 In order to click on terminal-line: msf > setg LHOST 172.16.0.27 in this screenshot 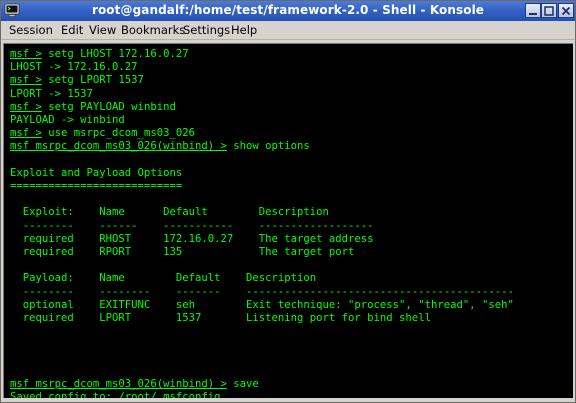, I will do `click(99, 54)`.